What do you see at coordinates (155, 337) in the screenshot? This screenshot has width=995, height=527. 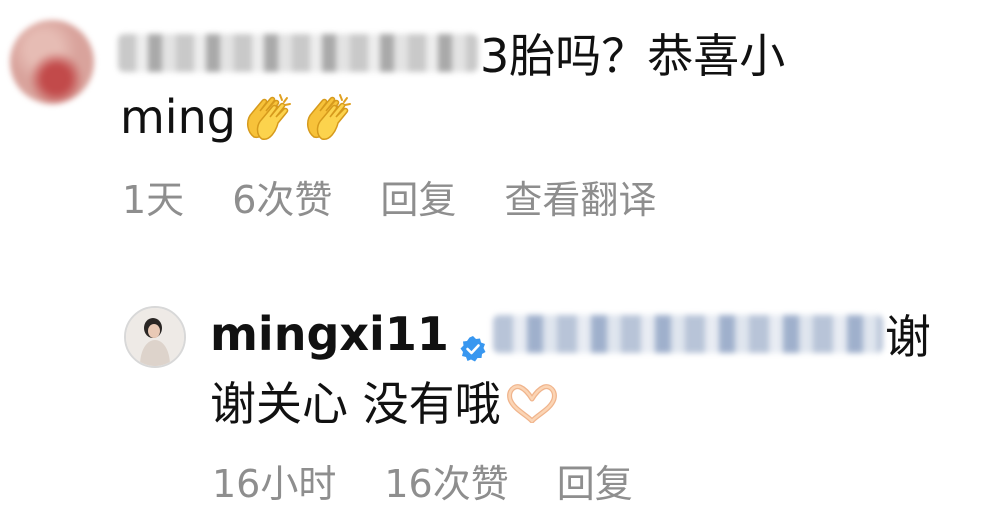 I see `reply-avatar` at bounding box center [155, 337].